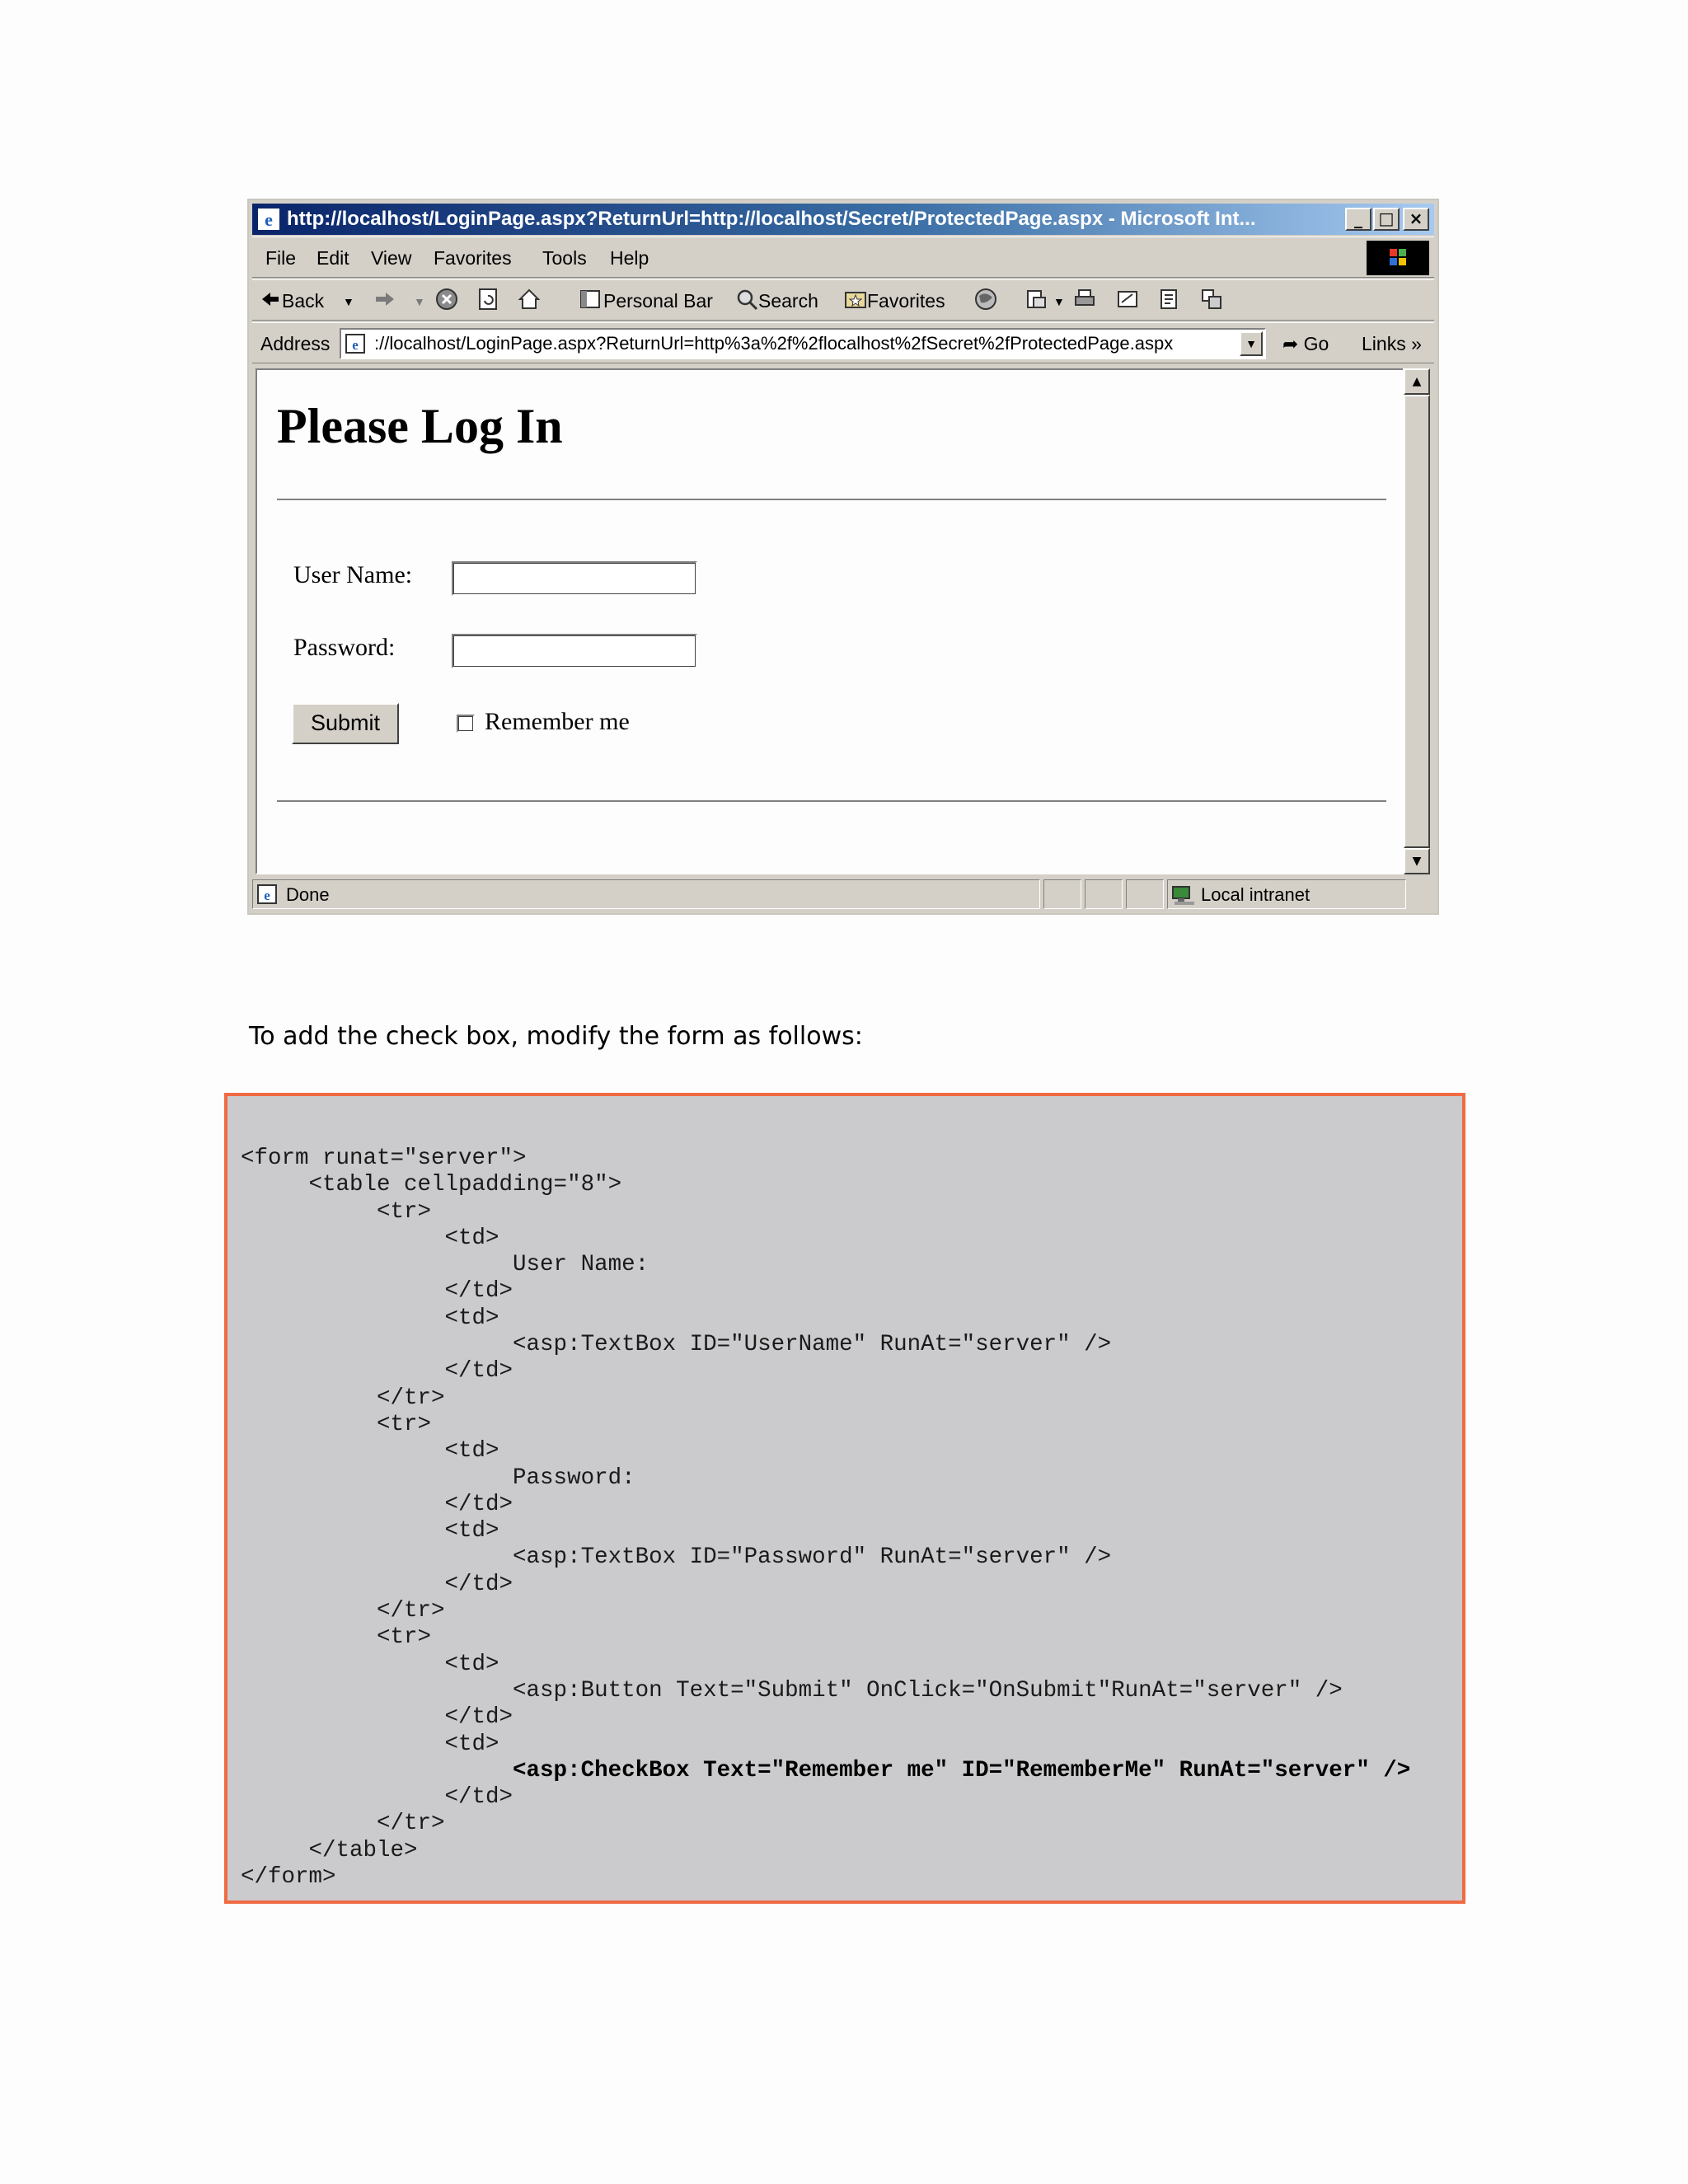 This screenshot has height=2184, width=1688. Describe the element at coordinates (530, 299) in the screenshot. I see `home-icon` at that location.